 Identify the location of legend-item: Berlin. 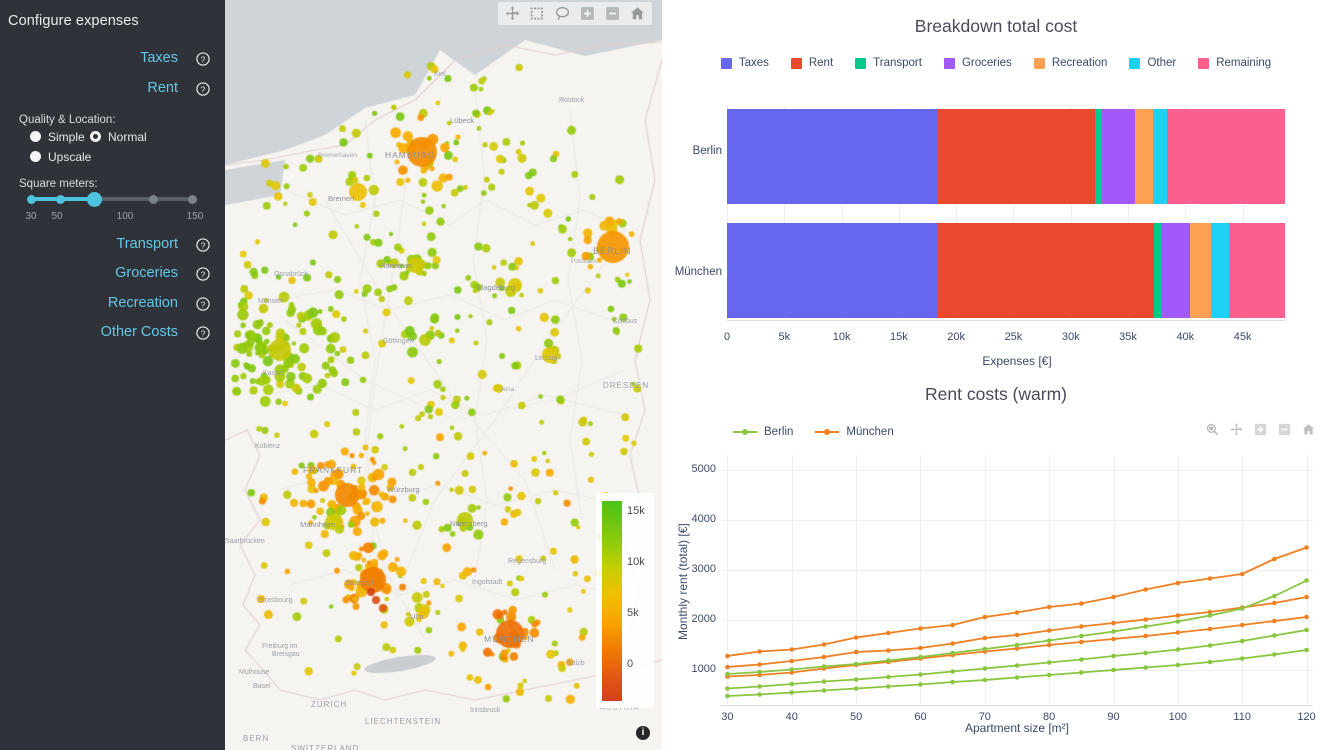
(763, 432).